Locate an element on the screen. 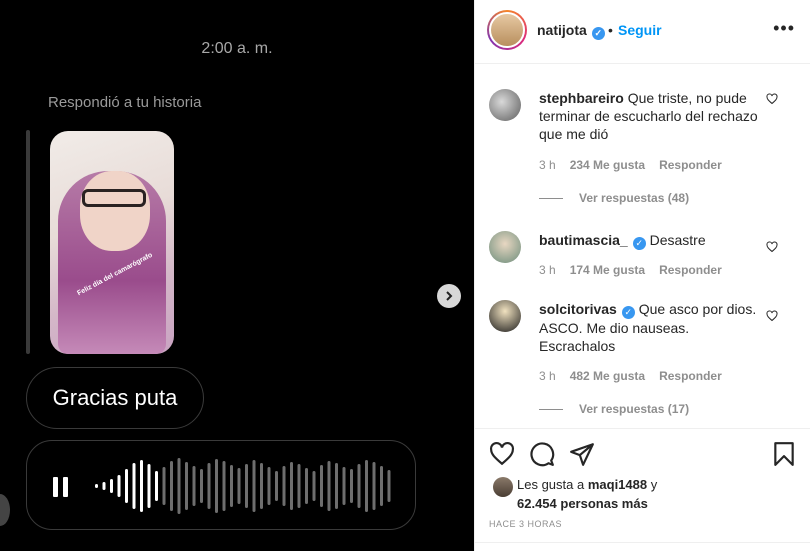 The height and width of the screenshot is (551, 810). view-replies-button: Ver respuestas (48) is located at coordinates (614, 198).